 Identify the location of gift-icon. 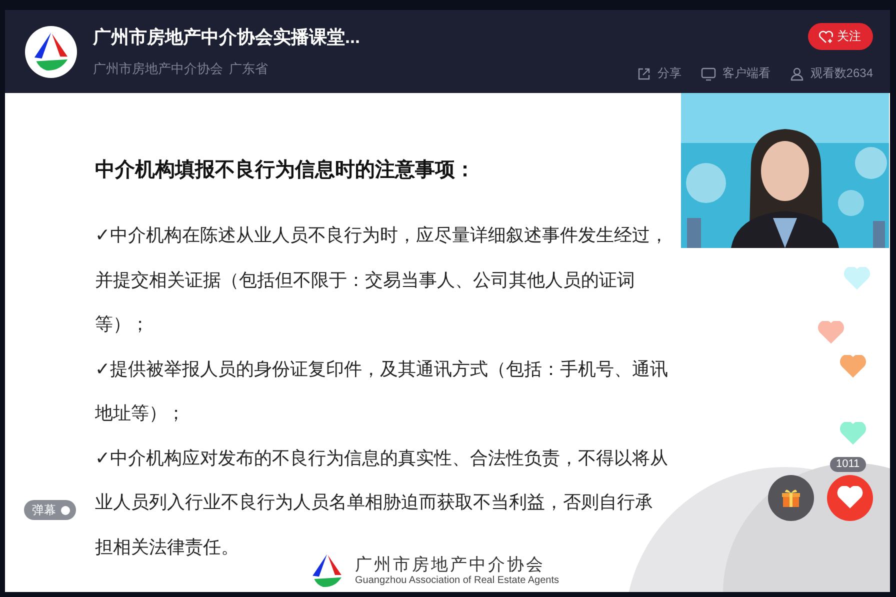
(791, 498).